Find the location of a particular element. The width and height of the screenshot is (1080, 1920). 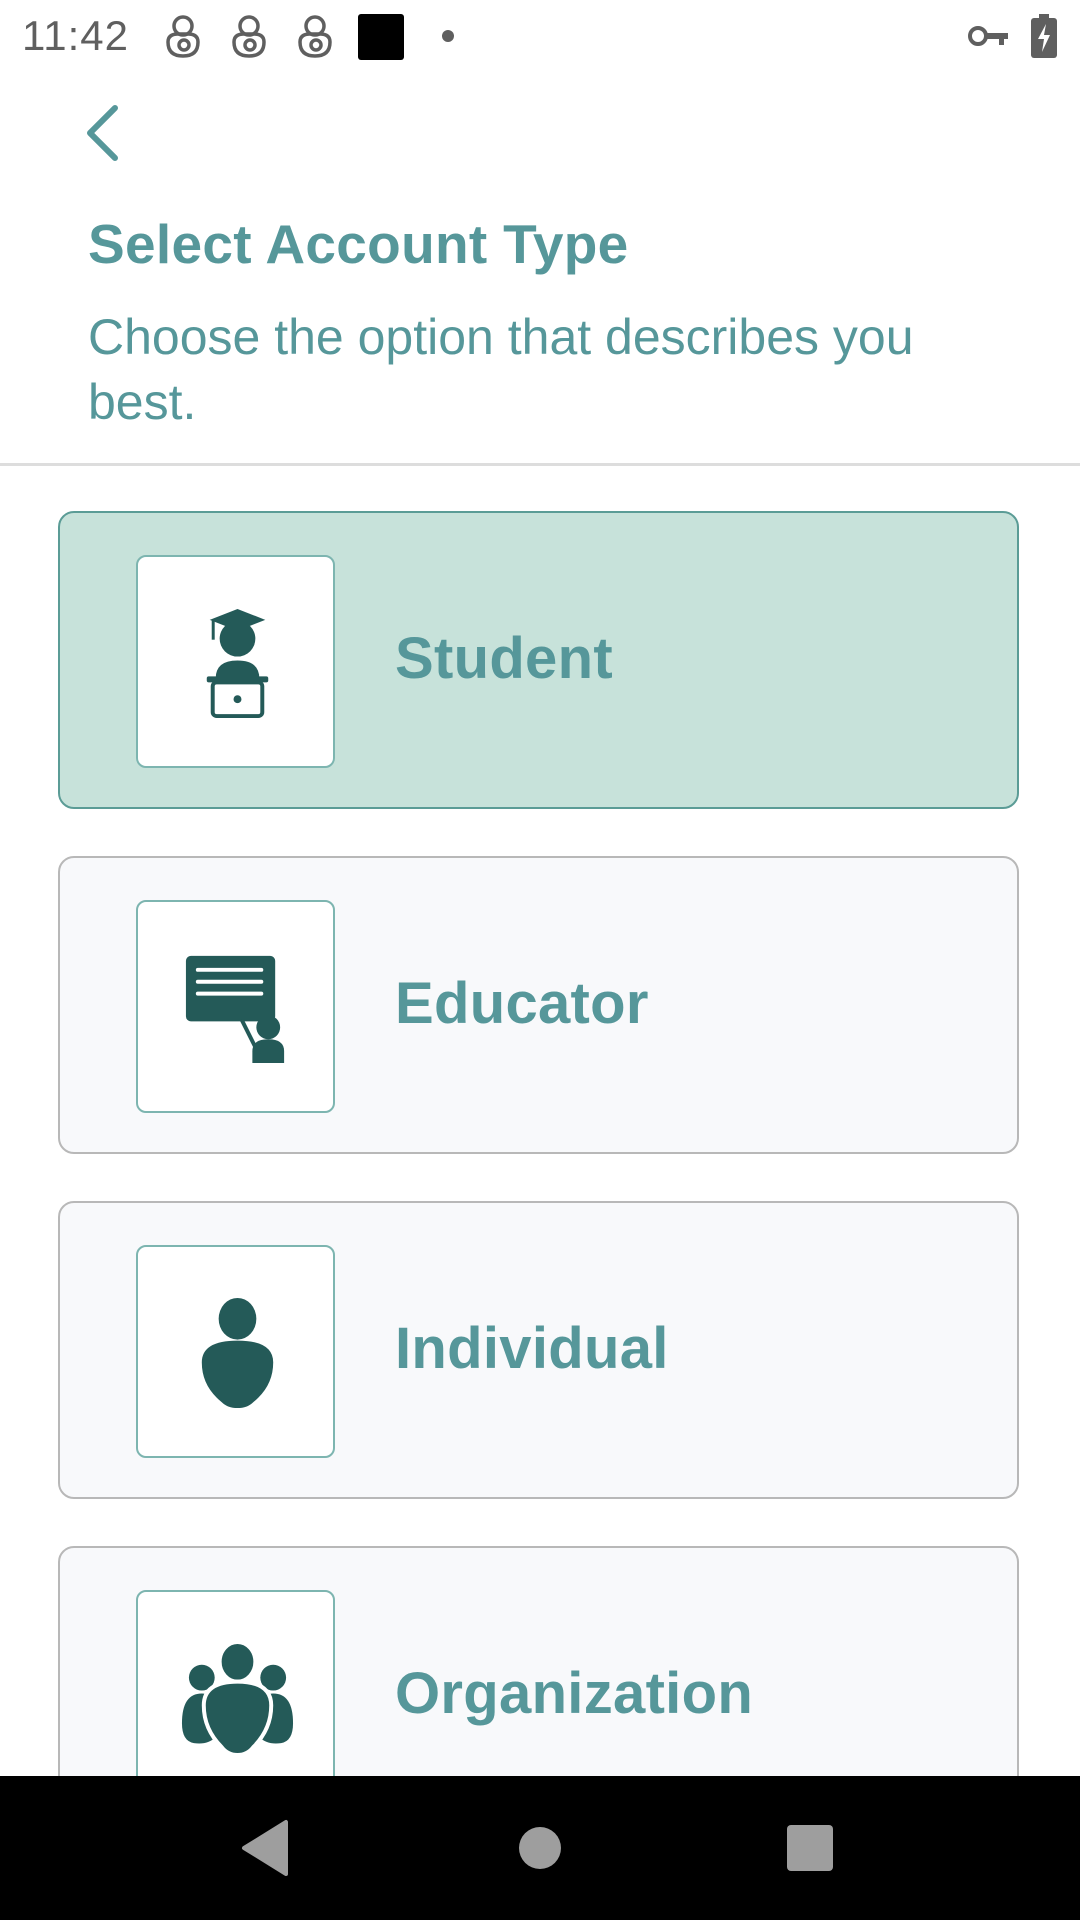

battery-charging-icon is located at coordinates (1044, 36).